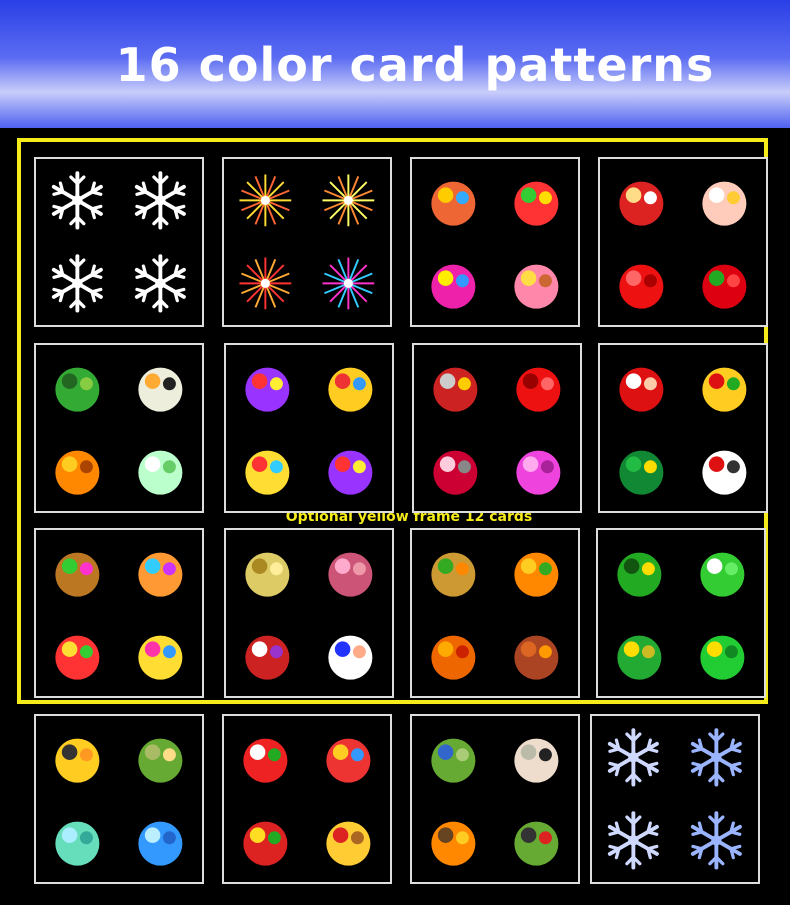 The image size is (790, 905). I want to click on high-heel-icon, so click(538, 469).